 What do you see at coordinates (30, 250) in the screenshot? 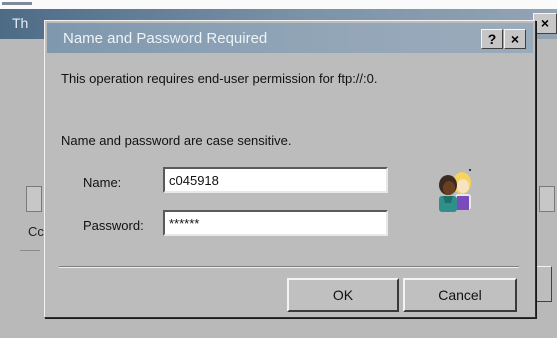
I see `background-window-separator` at bounding box center [30, 250].